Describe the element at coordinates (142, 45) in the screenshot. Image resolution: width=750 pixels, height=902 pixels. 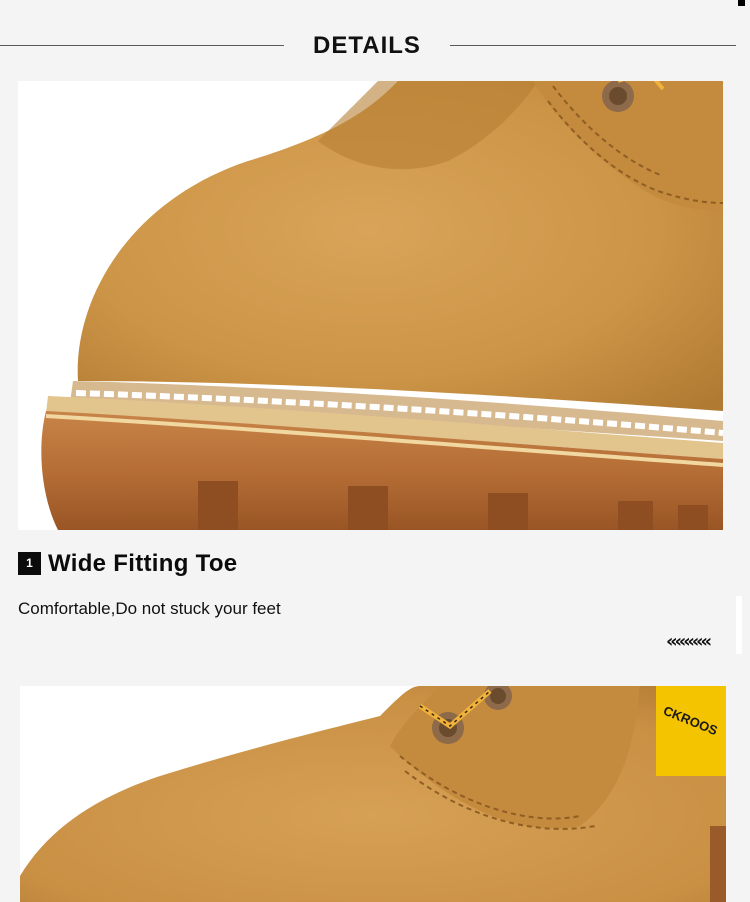
I see `header-divider-left` at that location.